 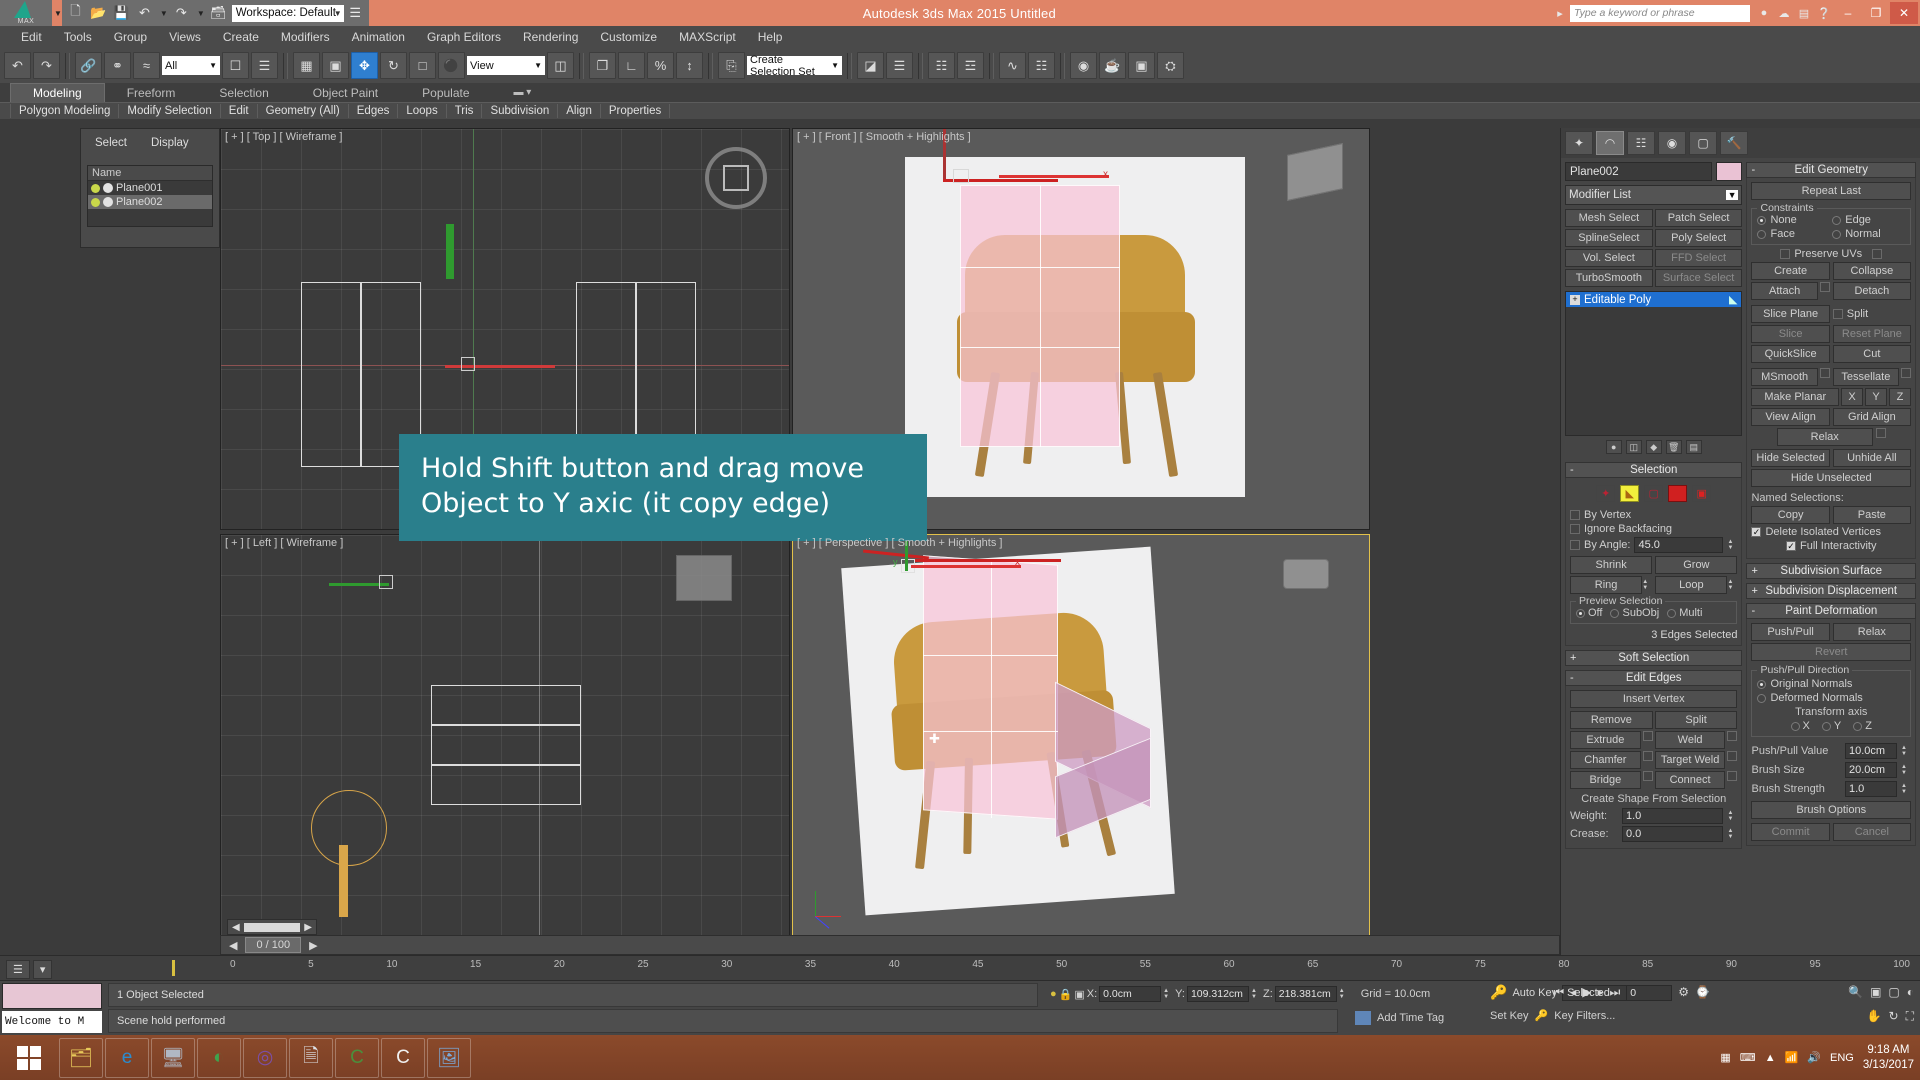 I want to click on pan-view-icon: ✋, so click(x=1874, y=1016).